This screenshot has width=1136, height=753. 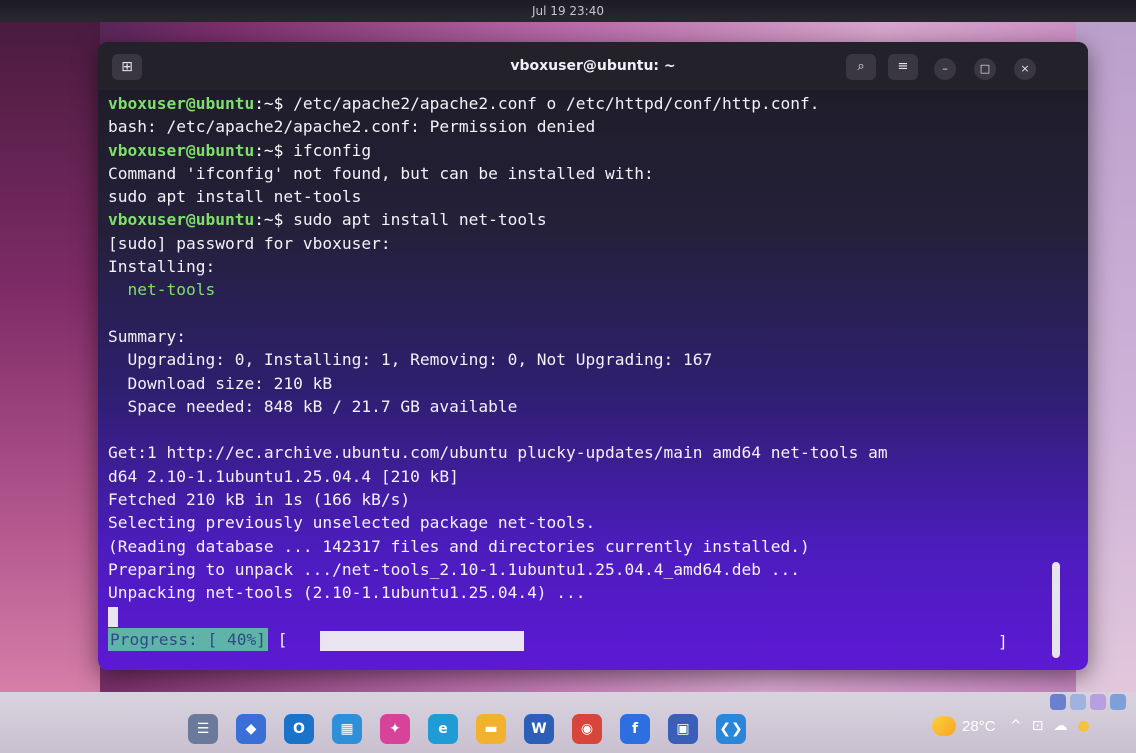 I want to click on progress-close-bracket: ], so click(x=1003, y=641).